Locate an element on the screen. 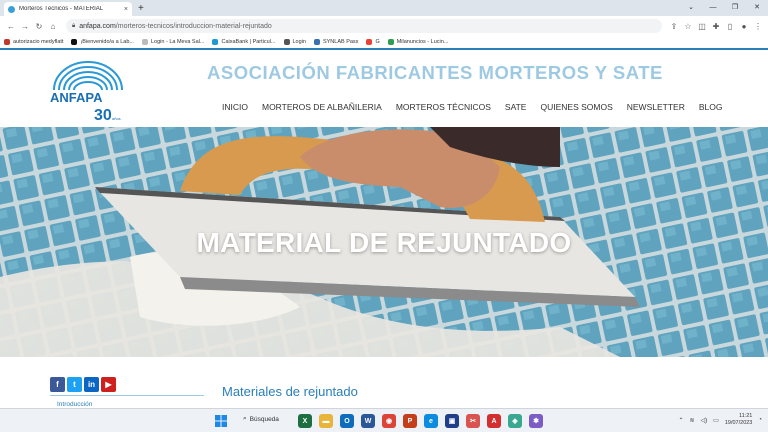 This screenshot has width=768, height=432. puzzle-icon: ✚ is located at coordinates (716, 26).